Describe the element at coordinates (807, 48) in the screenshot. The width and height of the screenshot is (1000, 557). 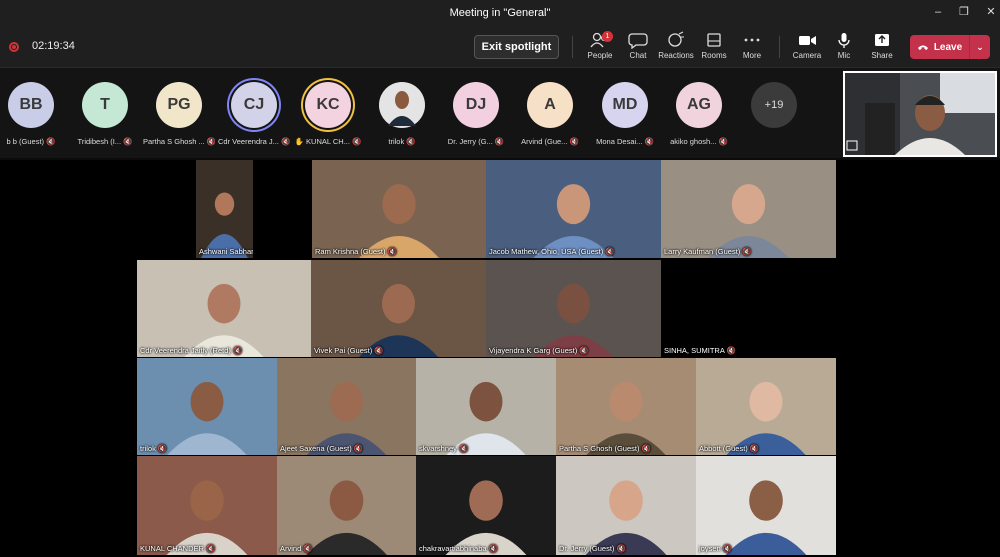
I see `camera-button: Camera` at that location.